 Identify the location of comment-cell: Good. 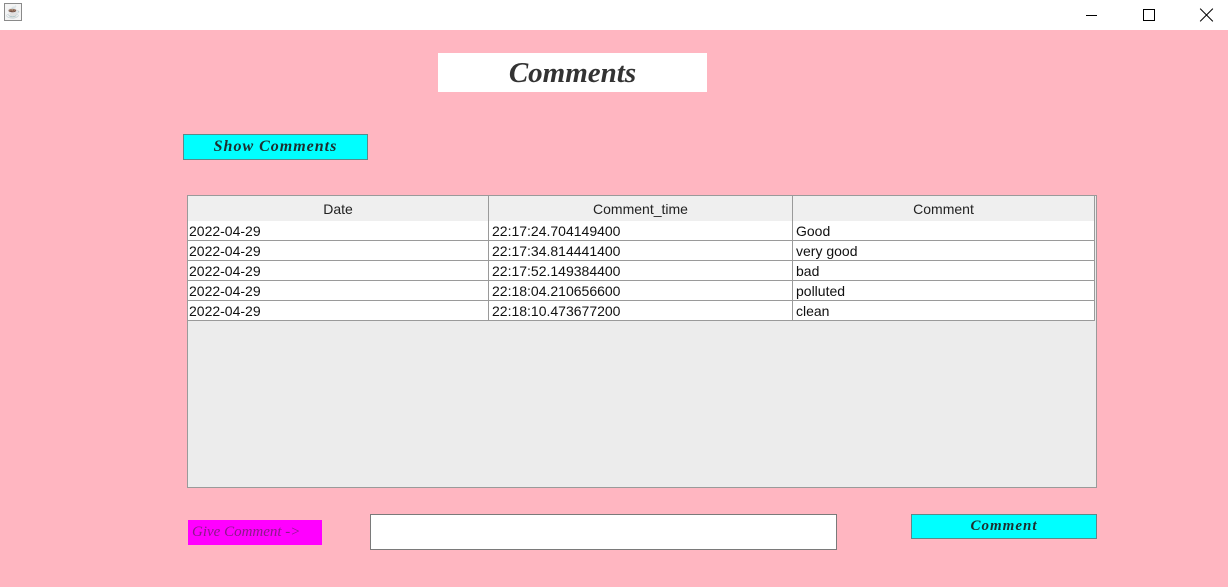
(944, 231).